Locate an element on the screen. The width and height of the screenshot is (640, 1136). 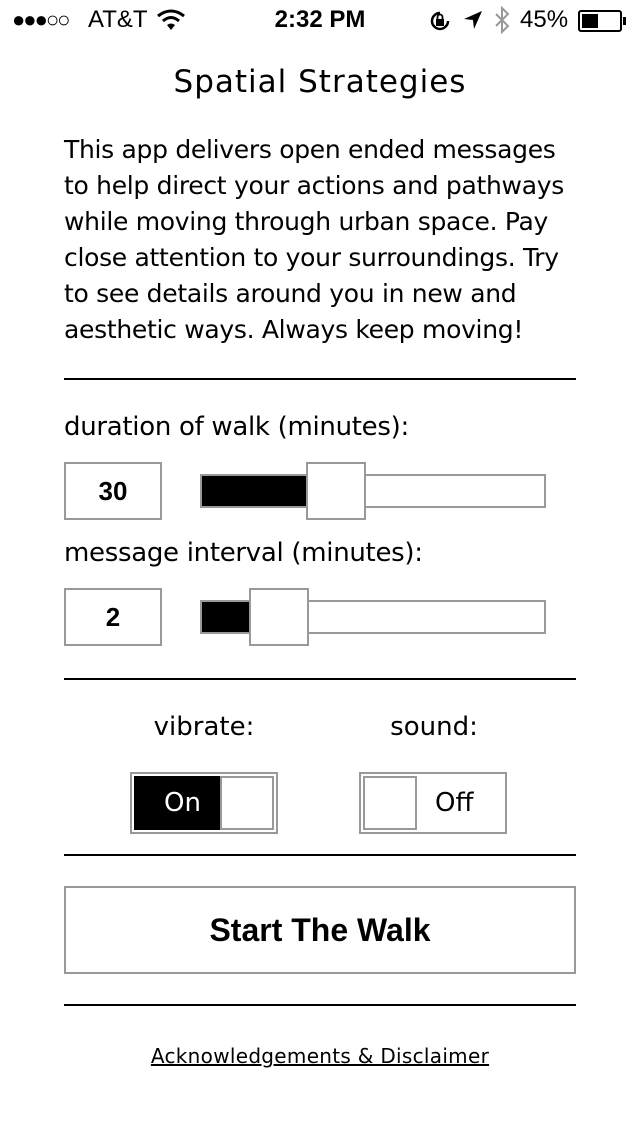
status-bar: ●●●○○ AT&T 2:32 PM 45% is located at coordinates (320, 20).